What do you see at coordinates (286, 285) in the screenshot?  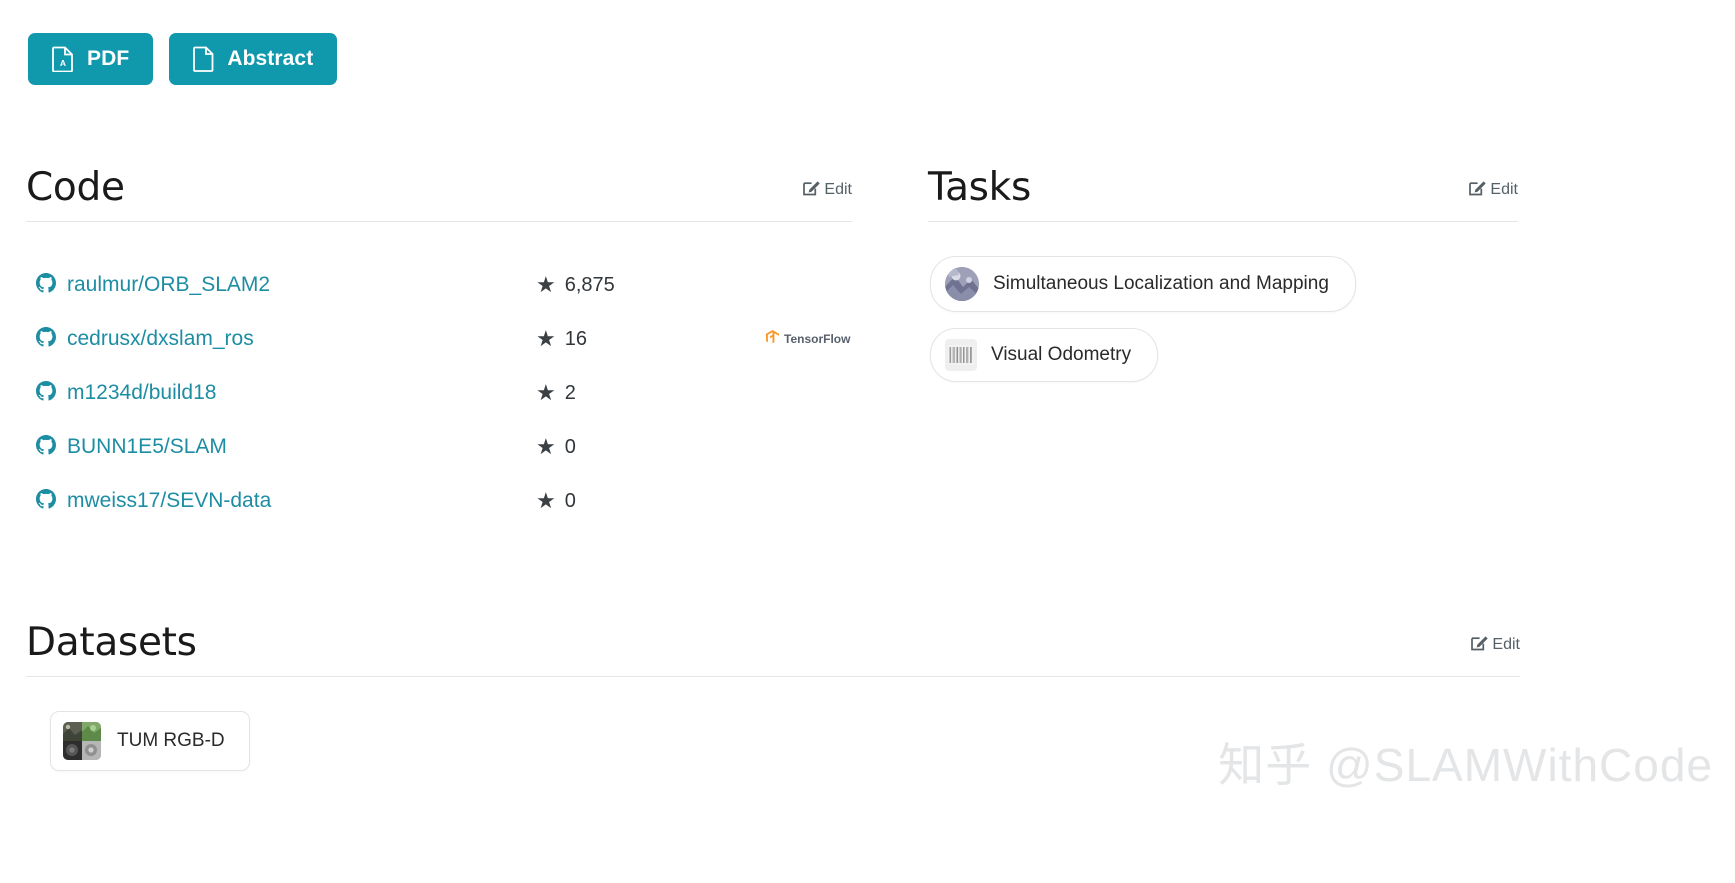 I see `repo-name-cell: raulmur/ORB_SLAM2` at bounding box center [286, 285].